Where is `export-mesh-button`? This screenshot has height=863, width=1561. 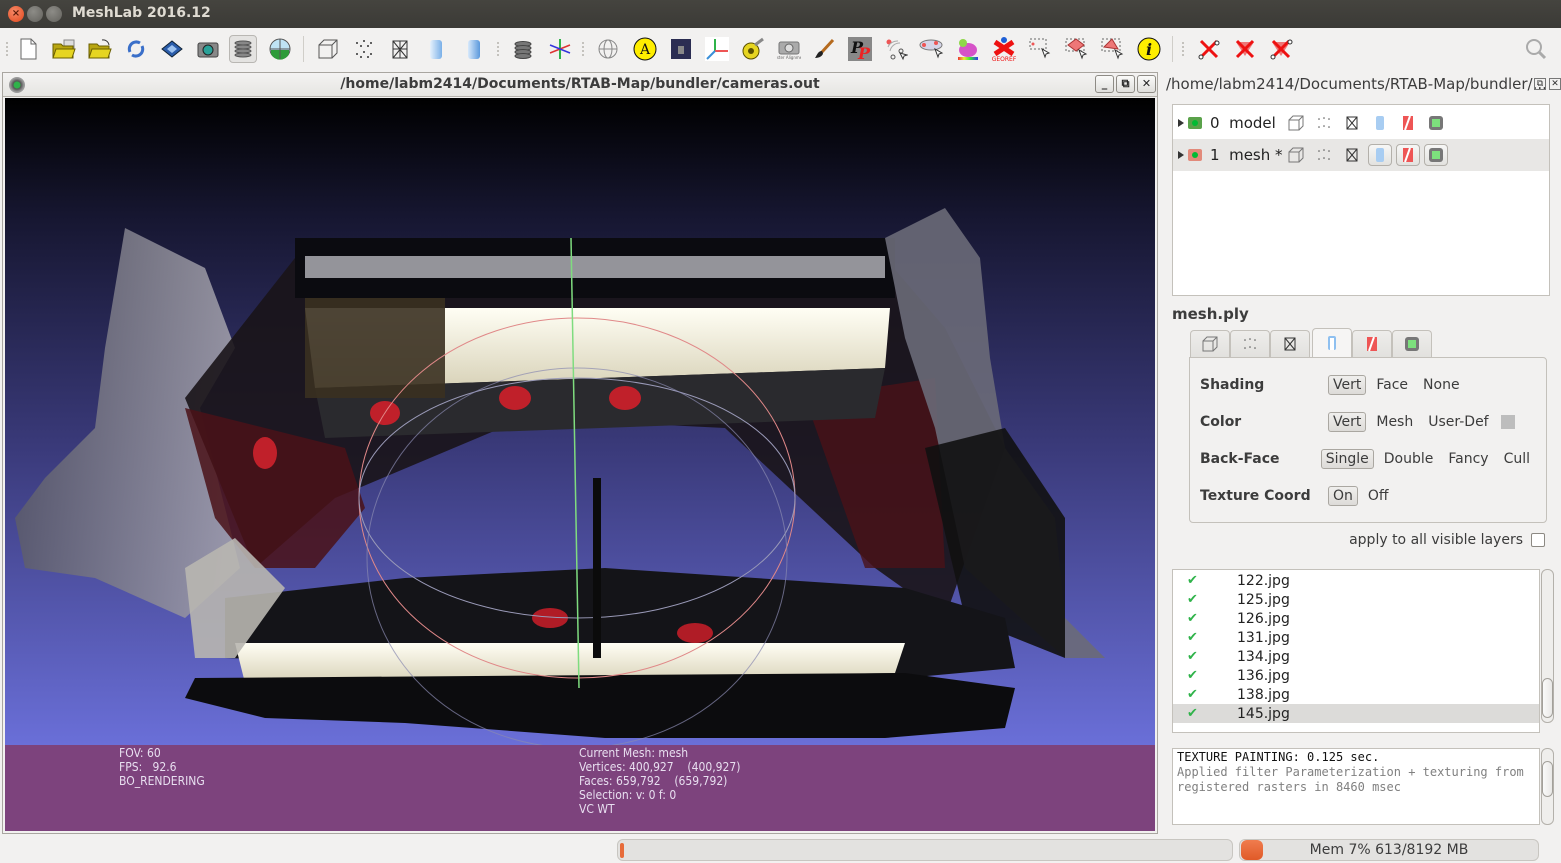 export-mesh-button is located at coordinates (172, 49).